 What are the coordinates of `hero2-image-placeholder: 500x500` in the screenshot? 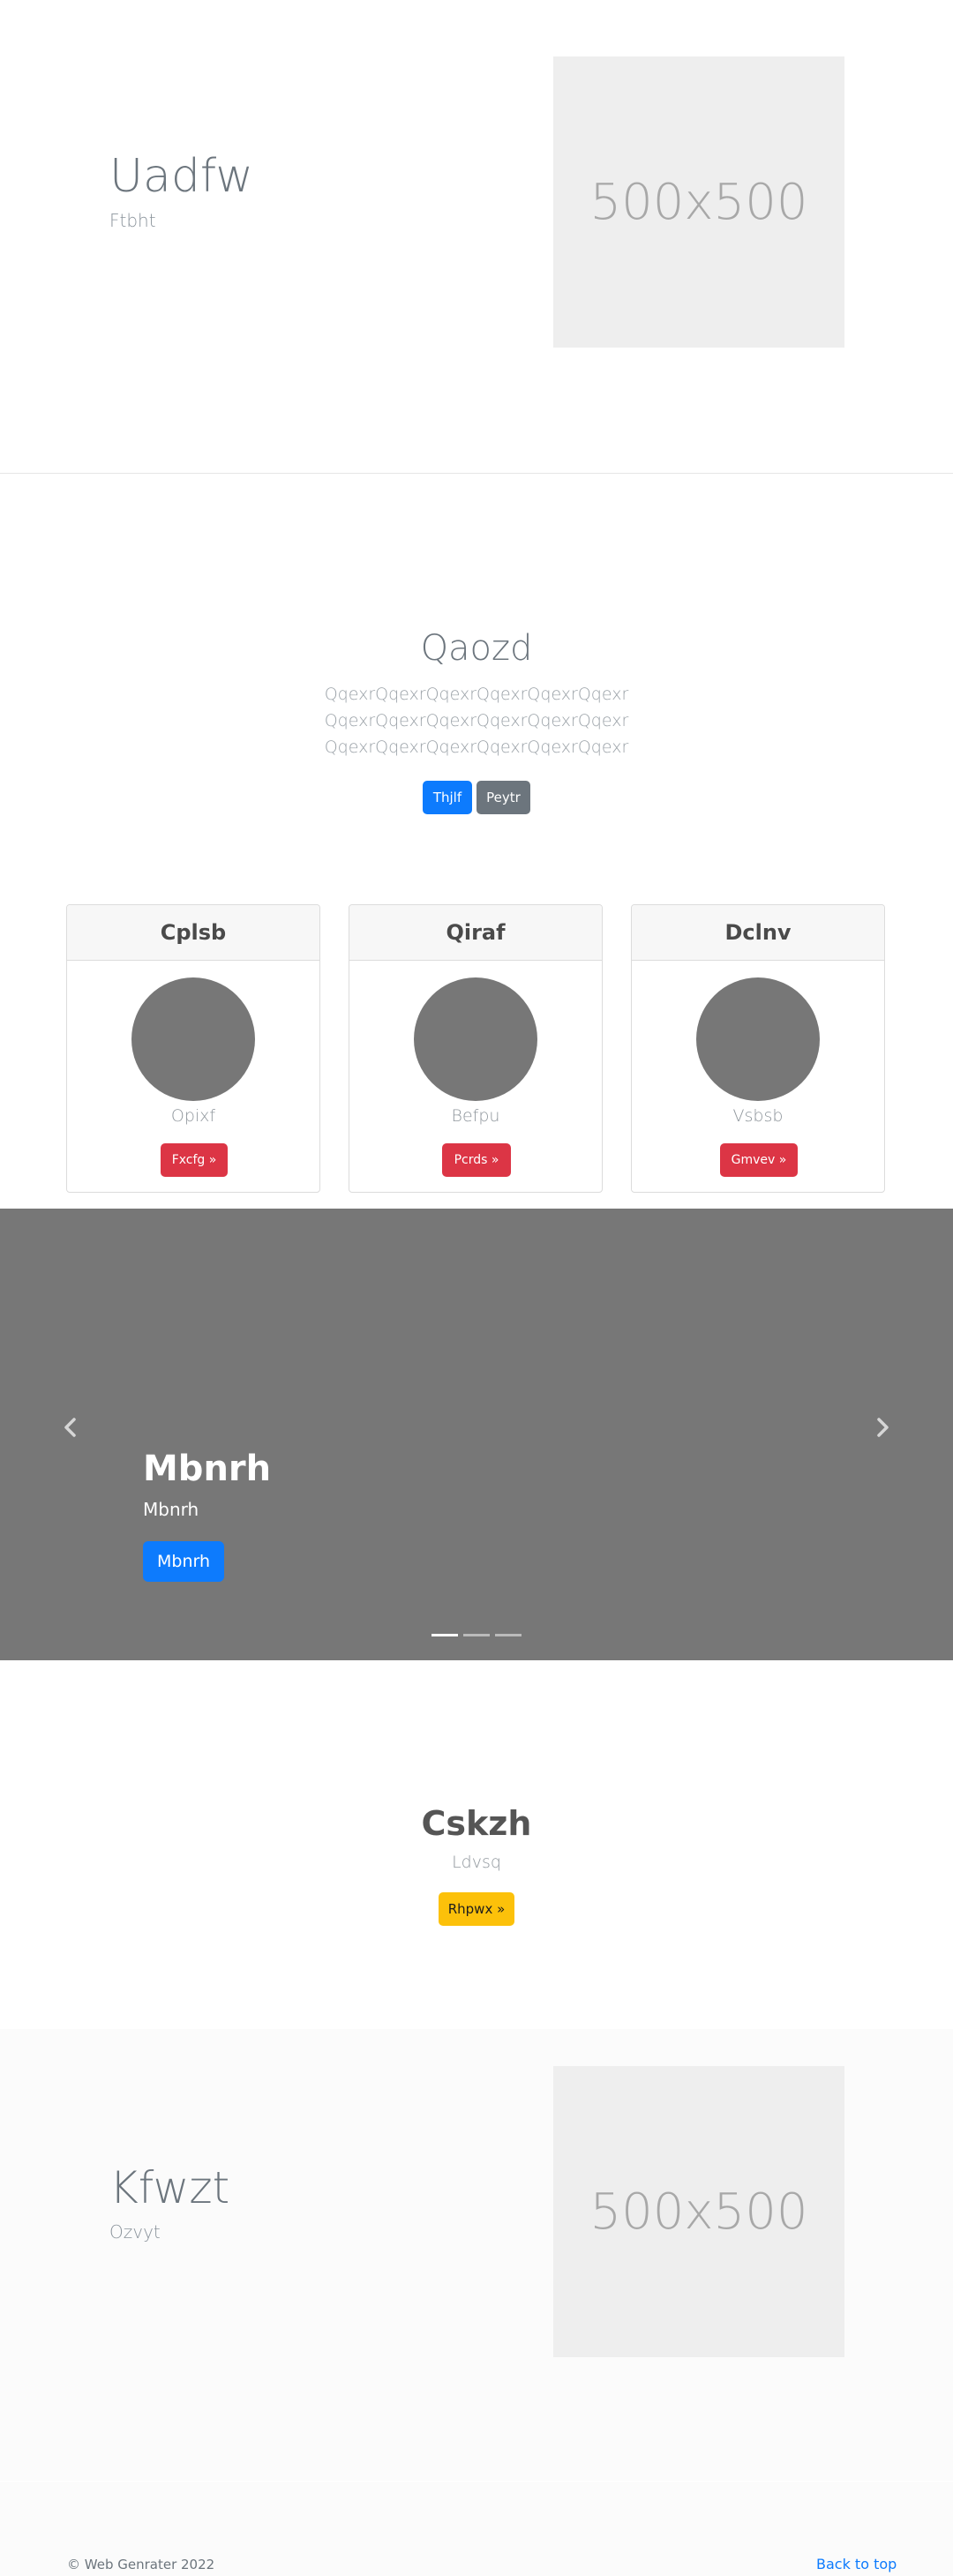 It's located at (698, 2211).